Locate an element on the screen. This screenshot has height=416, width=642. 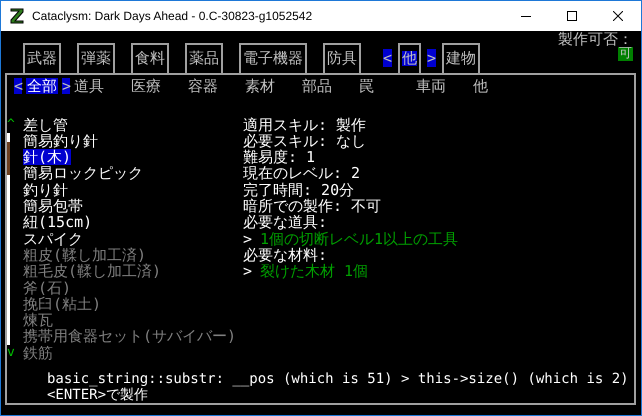
recipe-item: 簡易包帯 is located at coordinates (53, 206).